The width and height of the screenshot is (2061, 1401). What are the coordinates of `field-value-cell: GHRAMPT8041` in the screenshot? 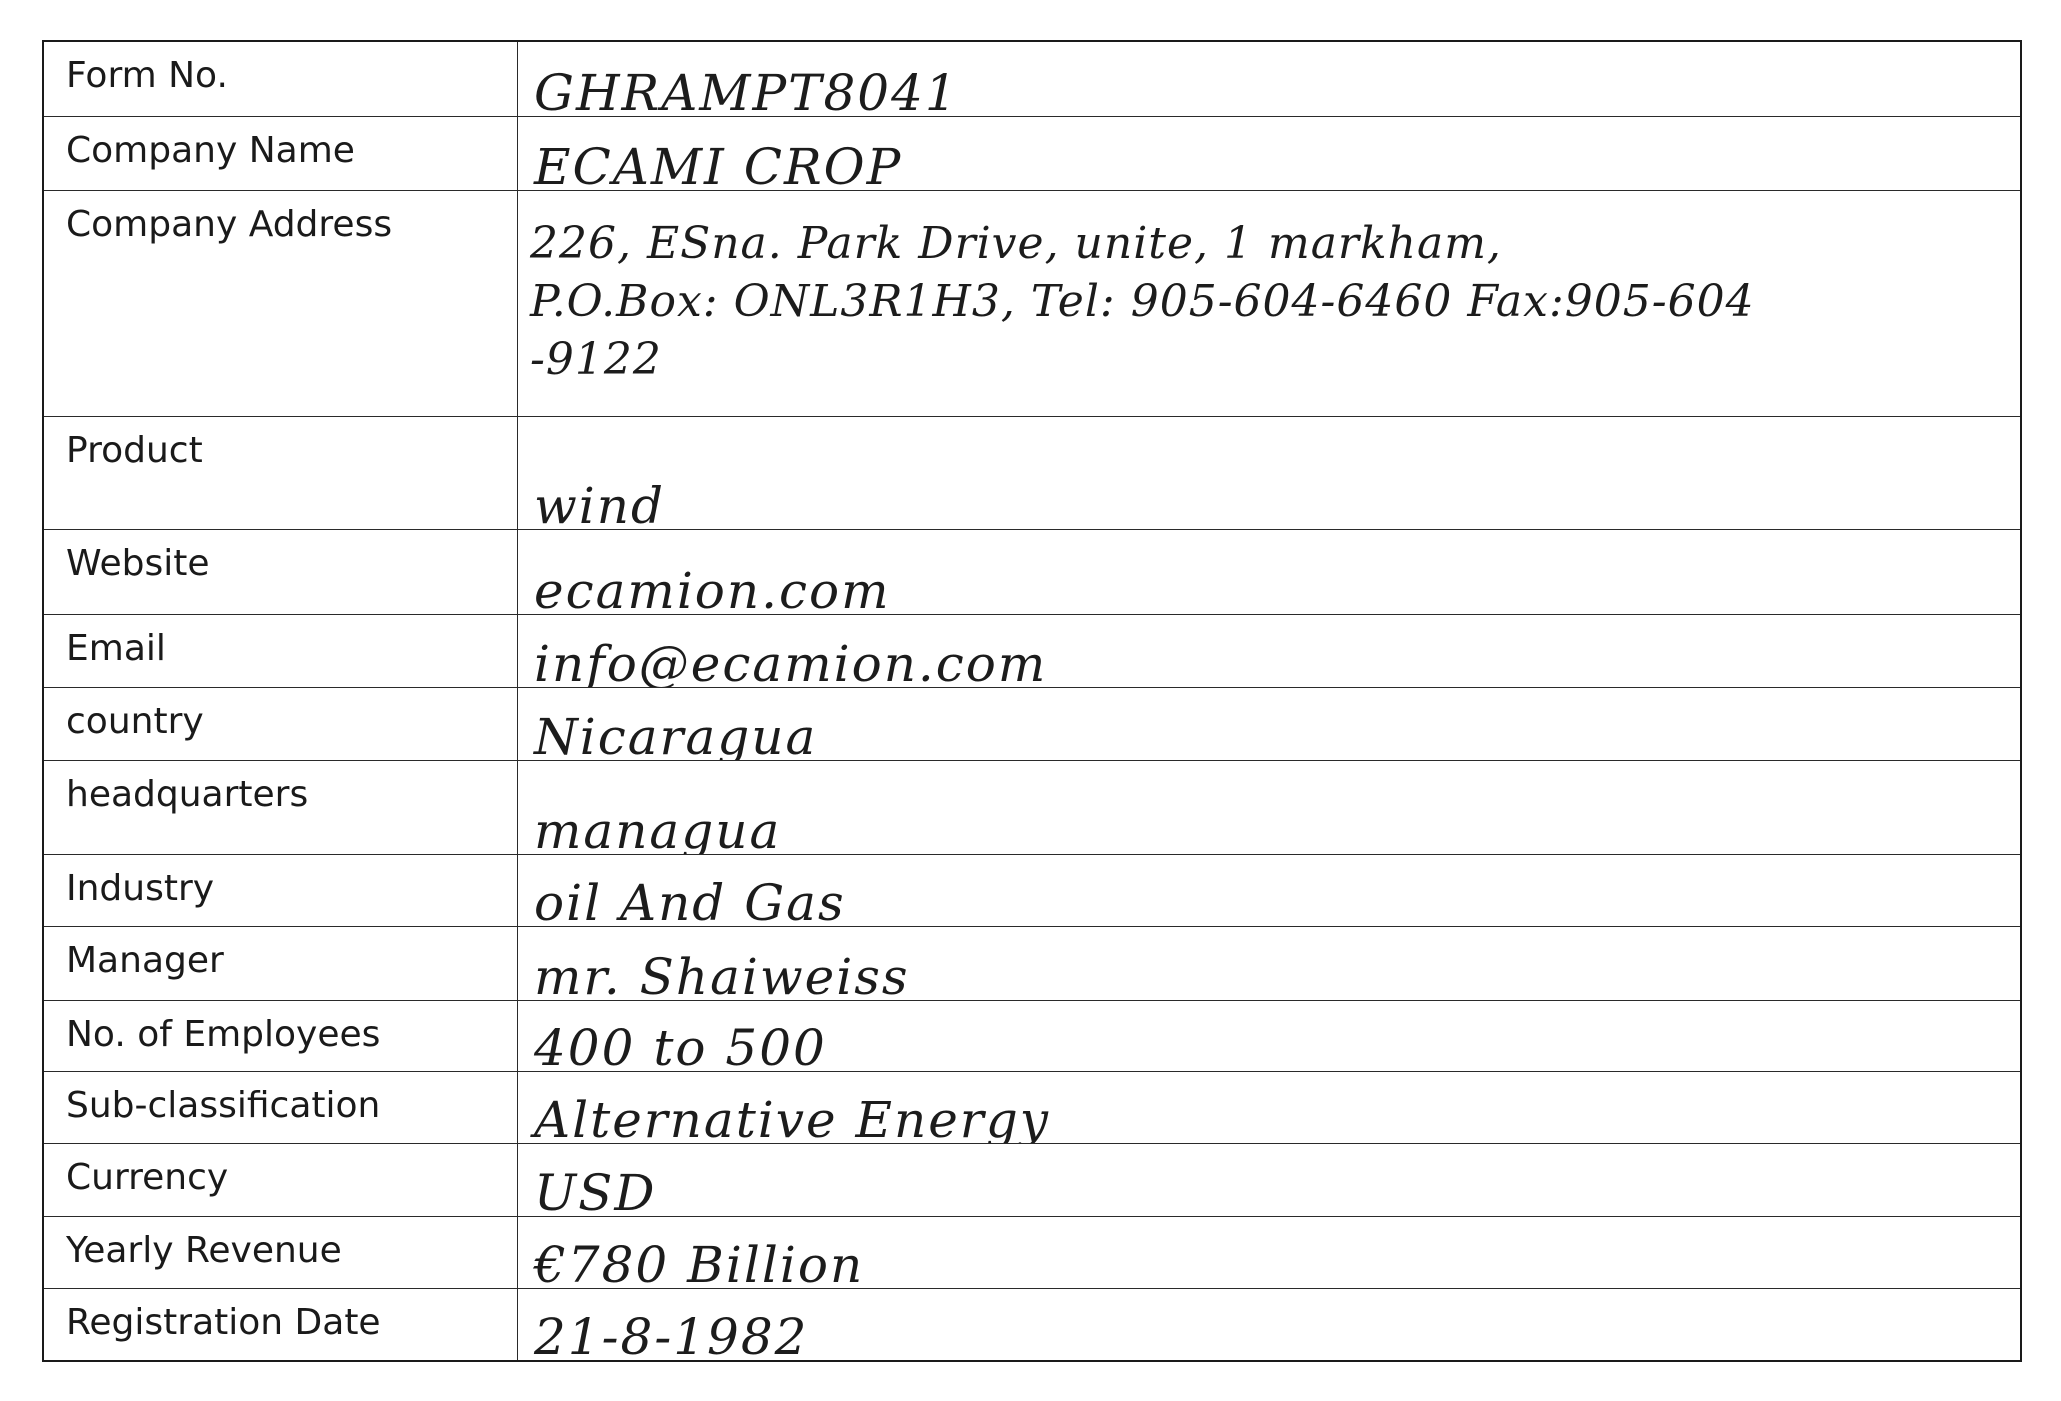 It's located at (1269, 79).